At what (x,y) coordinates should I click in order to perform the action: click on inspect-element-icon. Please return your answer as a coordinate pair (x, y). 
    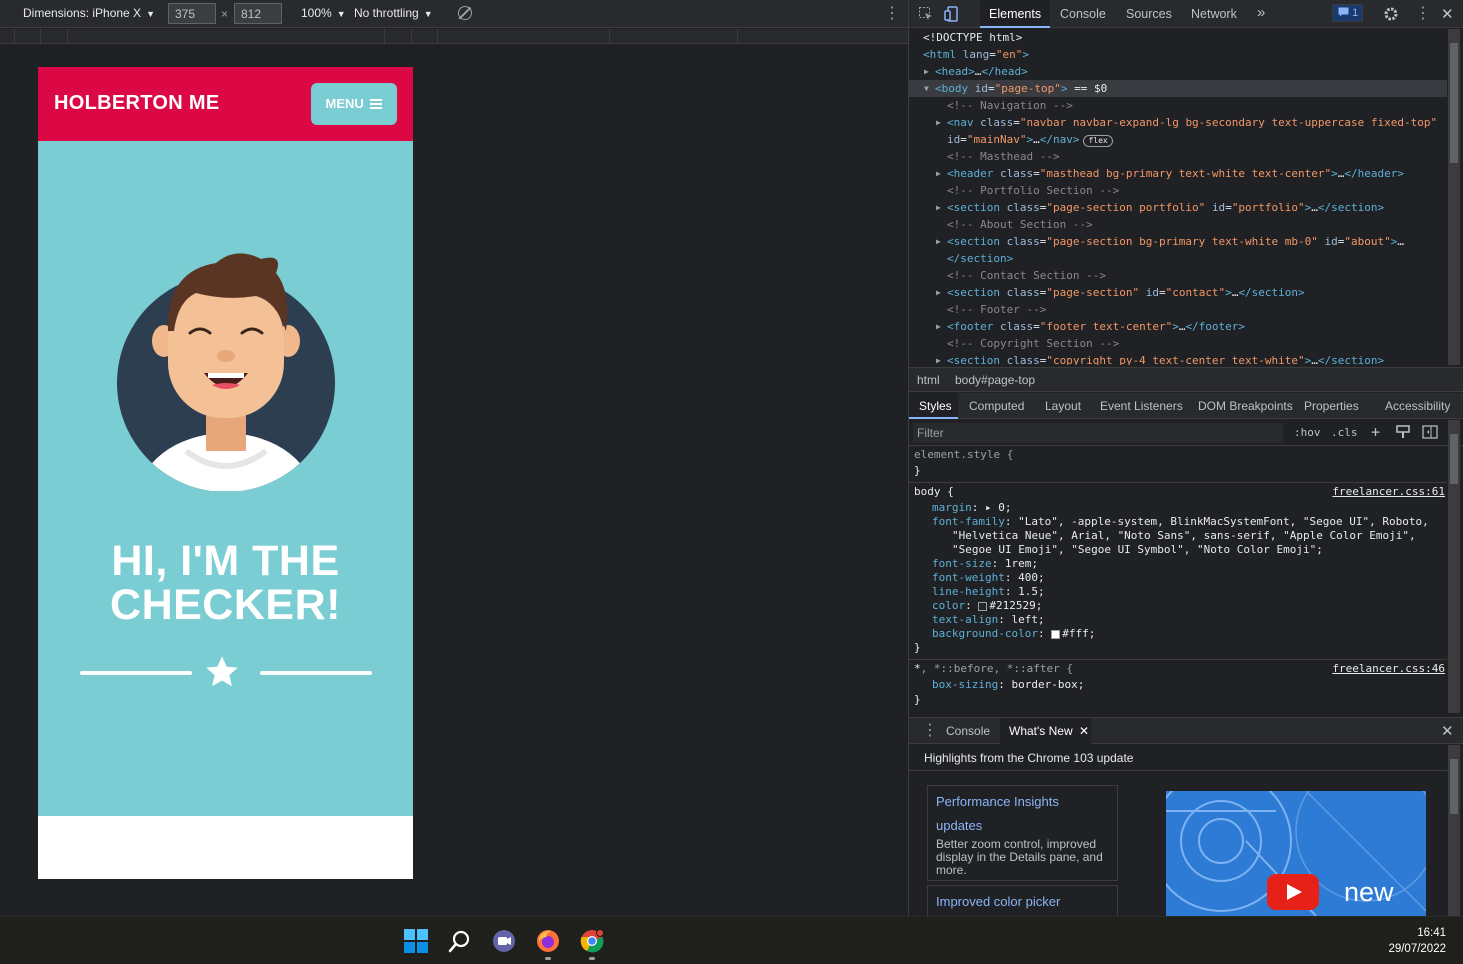
    Looking at the image, I should click on (926, 14).